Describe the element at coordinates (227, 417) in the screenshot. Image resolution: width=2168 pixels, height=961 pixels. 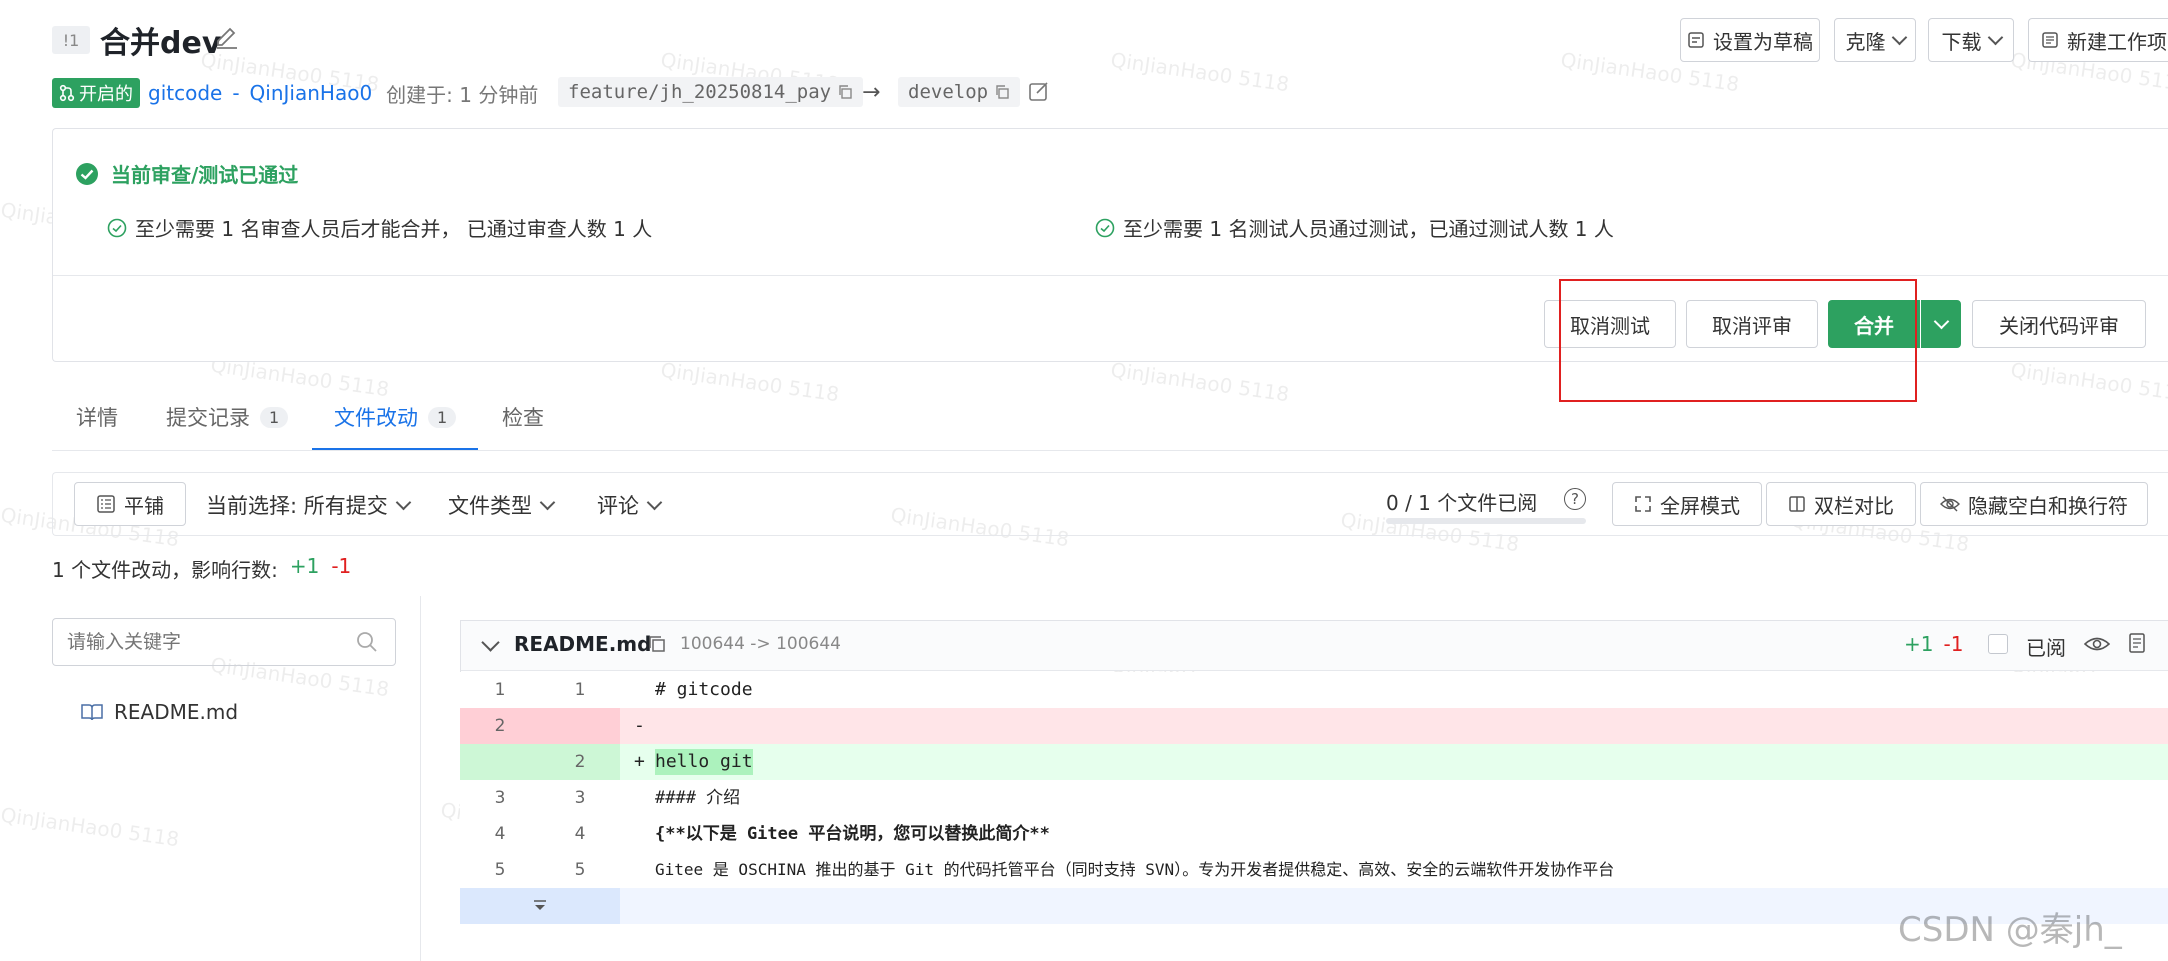
I see `tab-commits: 提交记录 1` at that location.